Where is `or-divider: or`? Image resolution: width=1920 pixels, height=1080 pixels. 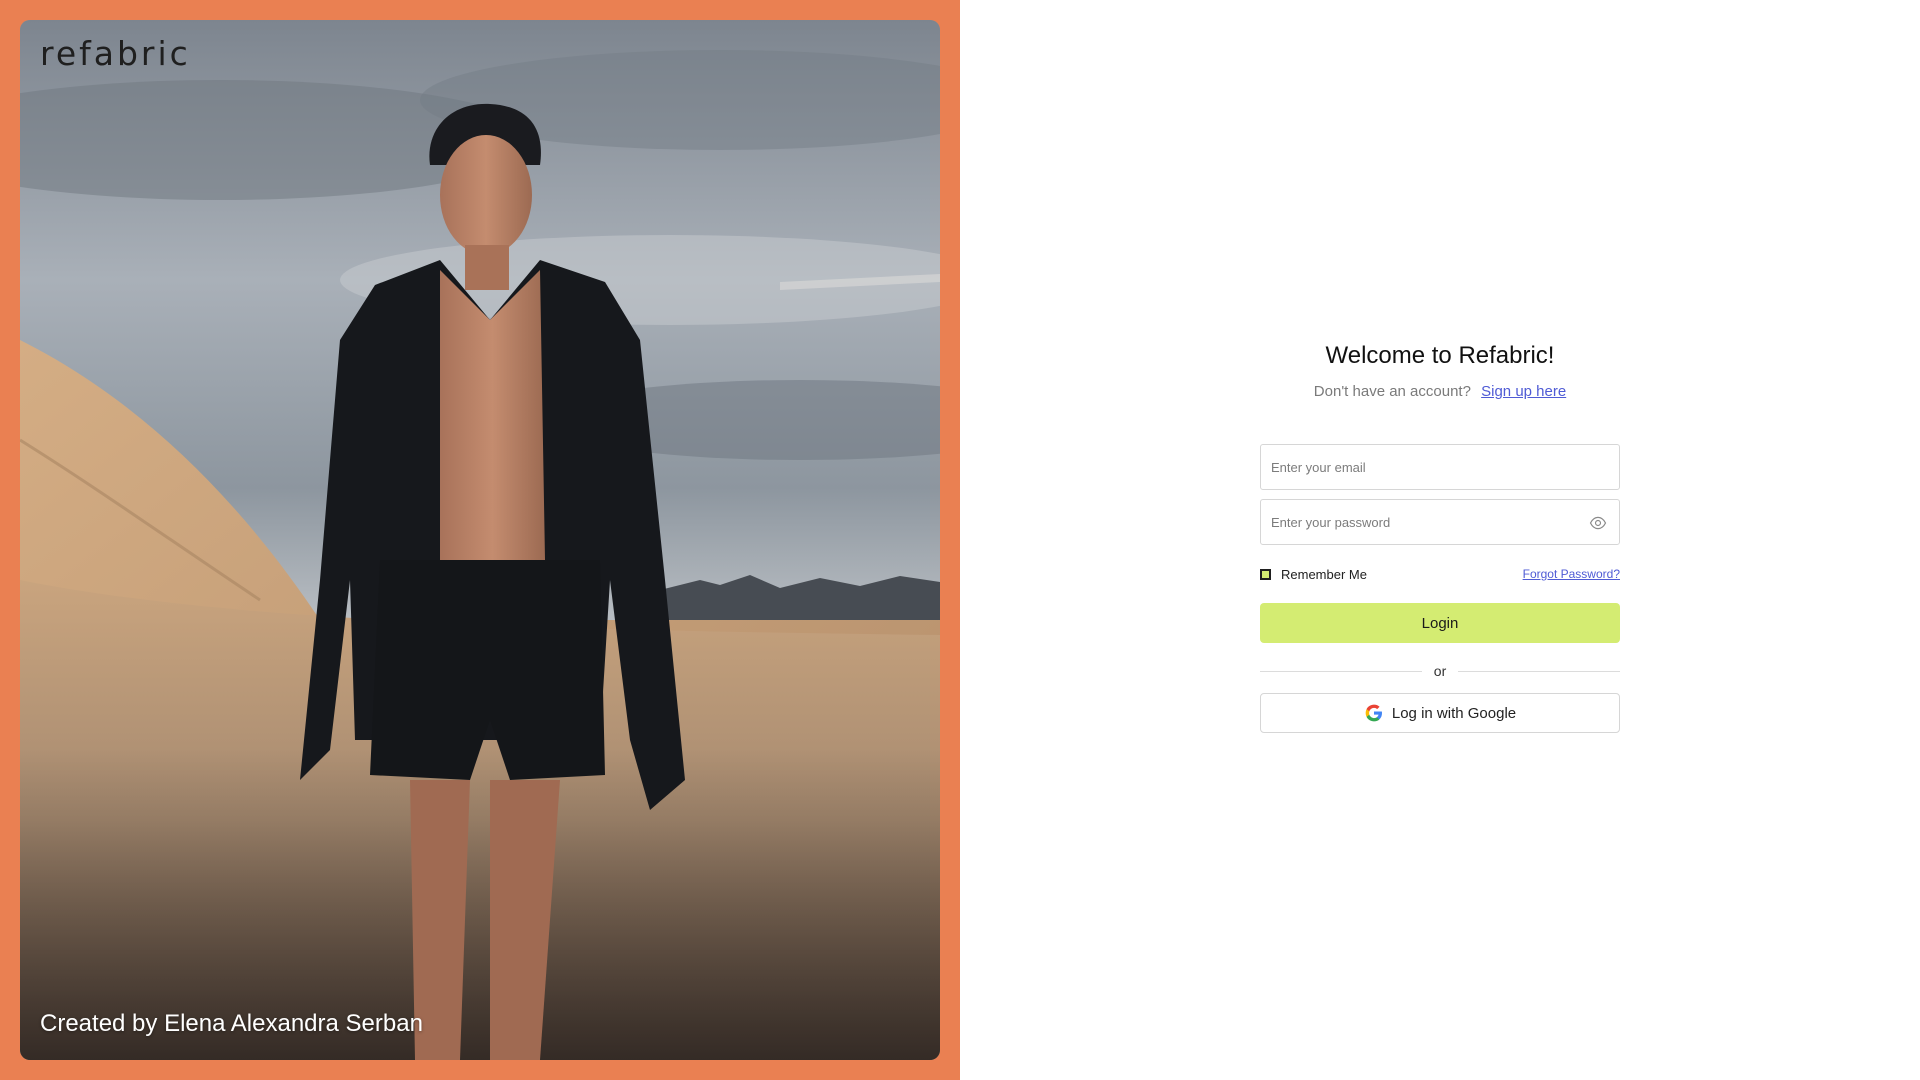 or-divider: or is located at coordinates (1440, 671).